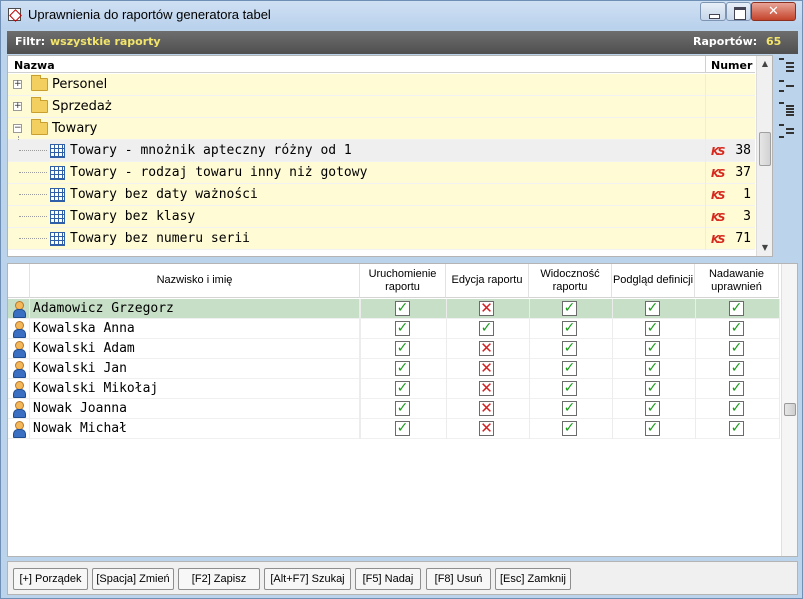  What do you see at coordinates (730, 195) in the screenshot?
I see `tree-number-cell: KS 1` at bounding box center [730, 195].